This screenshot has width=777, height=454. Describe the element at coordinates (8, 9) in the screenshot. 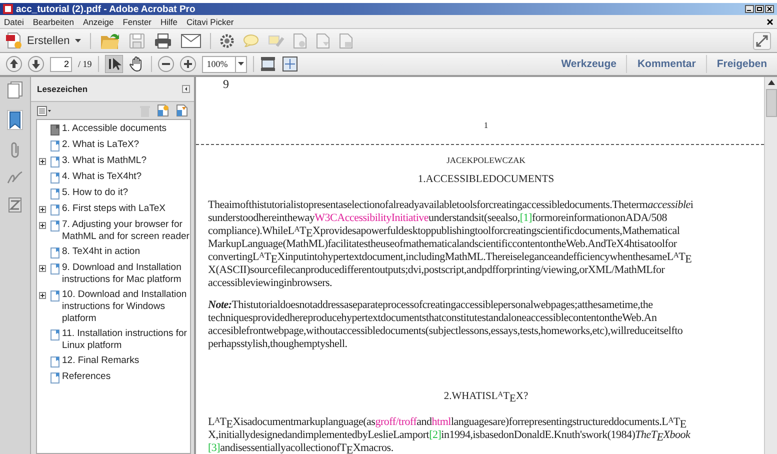

I see `pdf-file-icon` at that location.